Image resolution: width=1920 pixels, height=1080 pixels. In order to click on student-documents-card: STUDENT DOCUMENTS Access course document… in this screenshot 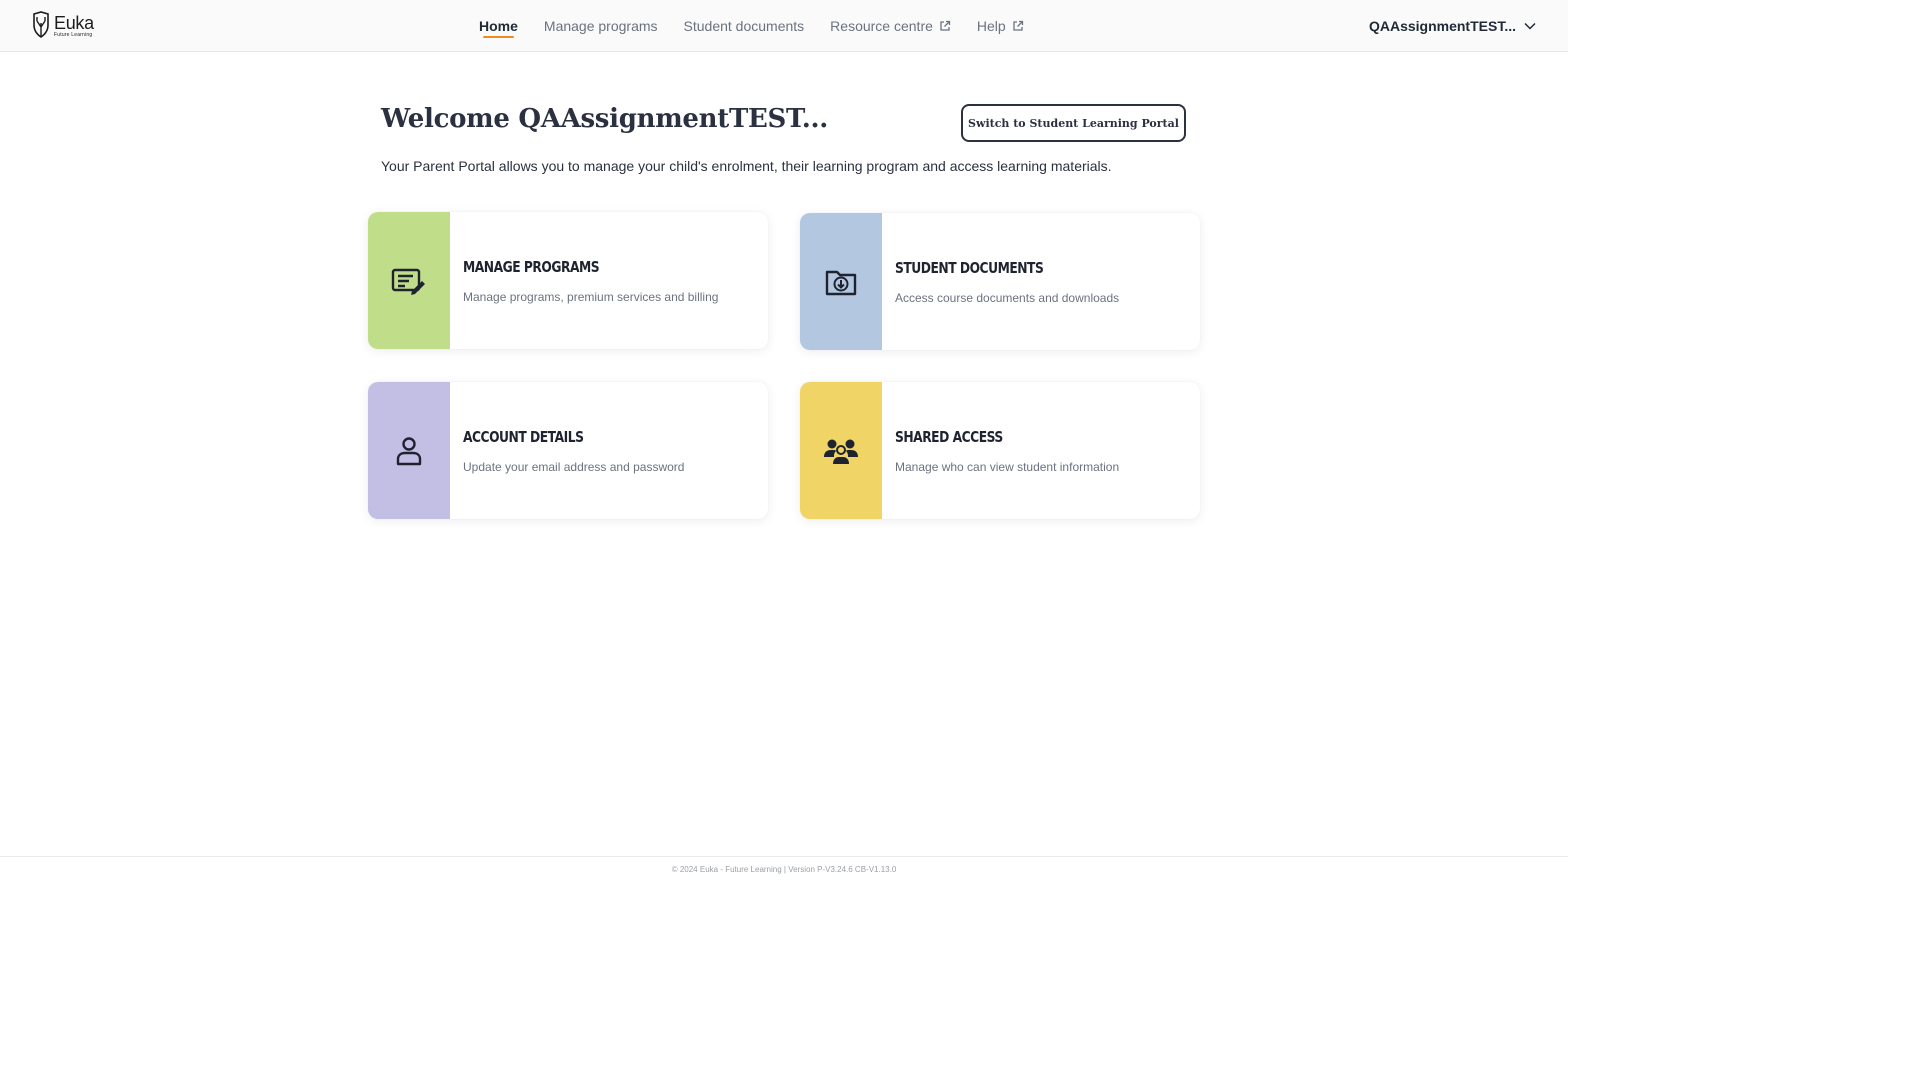, I will do `click(1000, 281)`.